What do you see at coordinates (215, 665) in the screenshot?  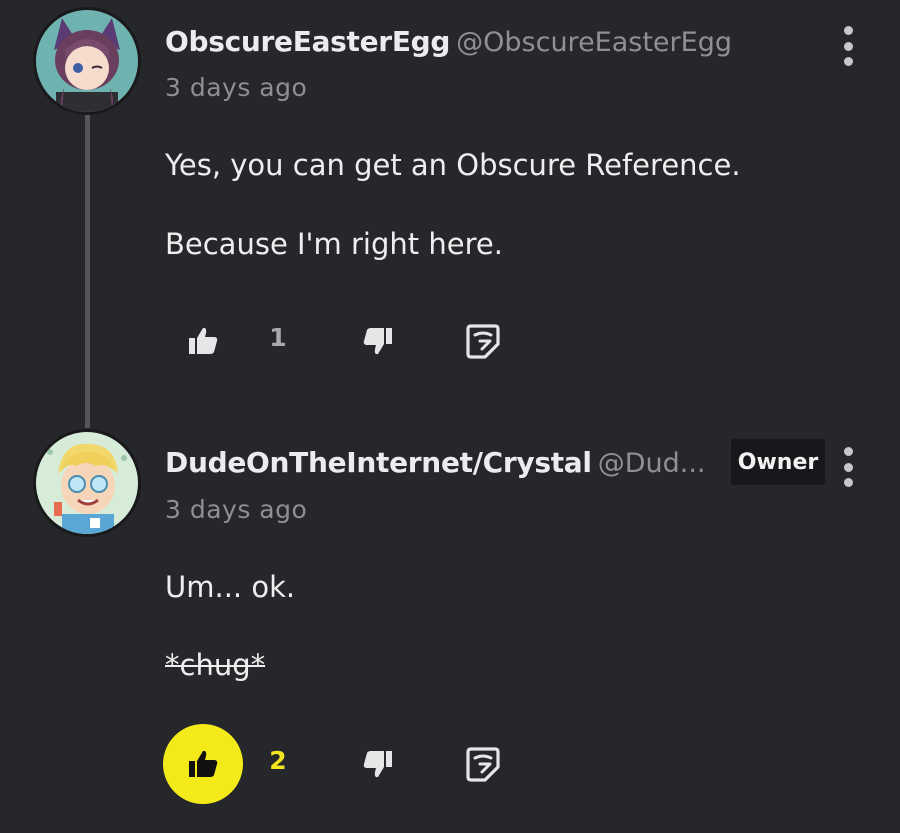 I see `comment-paragraph-strikethrough: *chug*` at bounding box center [215, 665].